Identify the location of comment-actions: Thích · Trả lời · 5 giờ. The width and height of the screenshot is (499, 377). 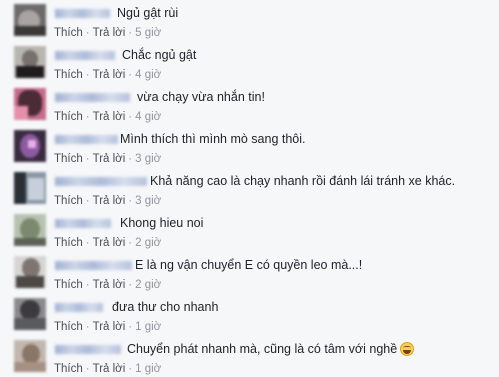
(107, 33).